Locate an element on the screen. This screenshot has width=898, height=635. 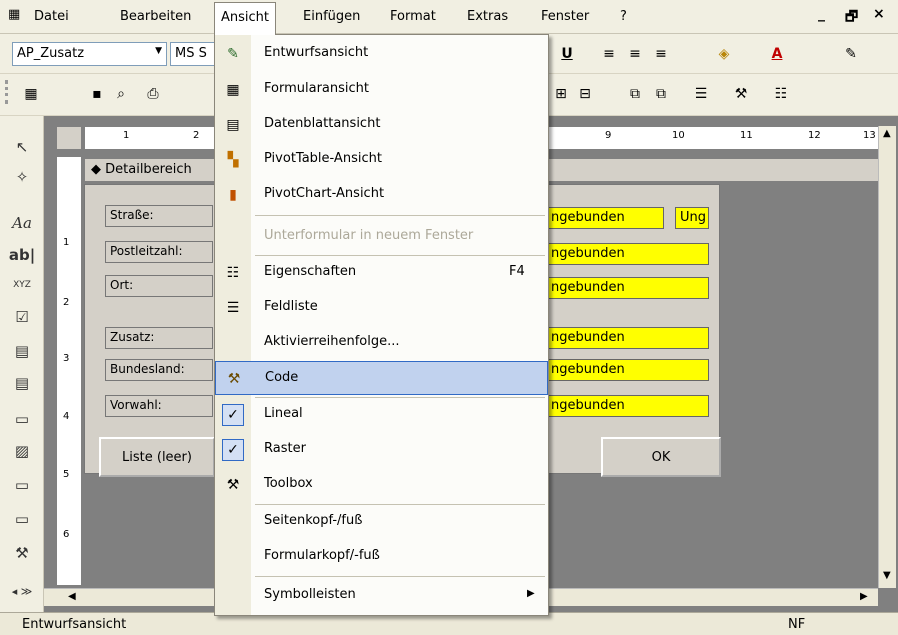
ruler-tick: 10 is located at coordinates (678, 135).